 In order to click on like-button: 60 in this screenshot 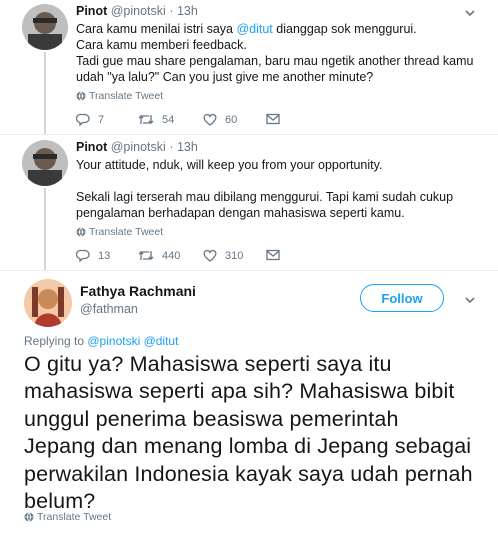, I will do `click(220, 119)`.